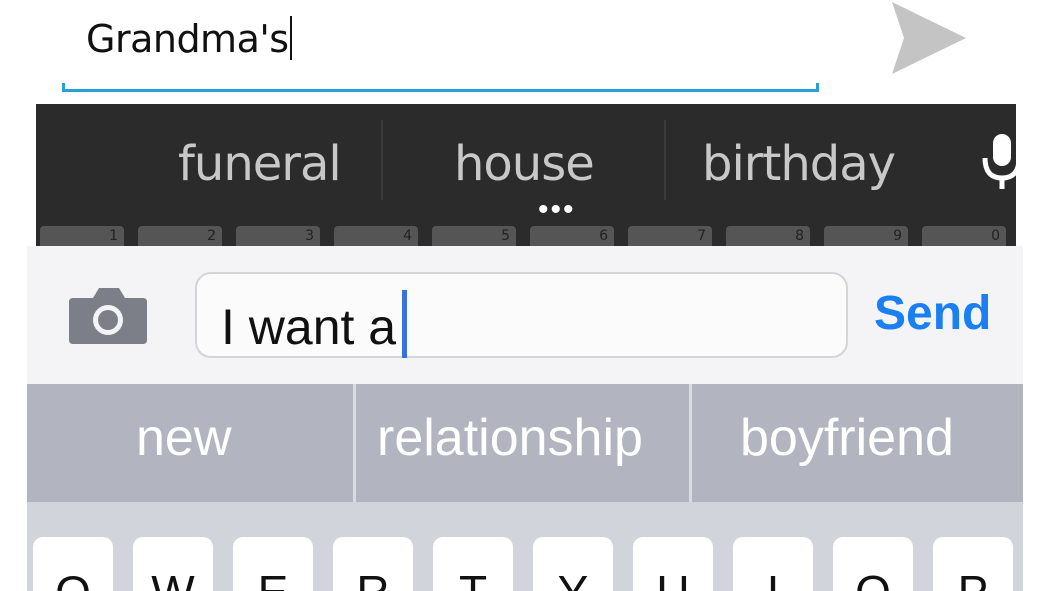 This screenshot has width=1050, height=591. I want to click on android-suggestion-1: funeral, so click(260, 164).